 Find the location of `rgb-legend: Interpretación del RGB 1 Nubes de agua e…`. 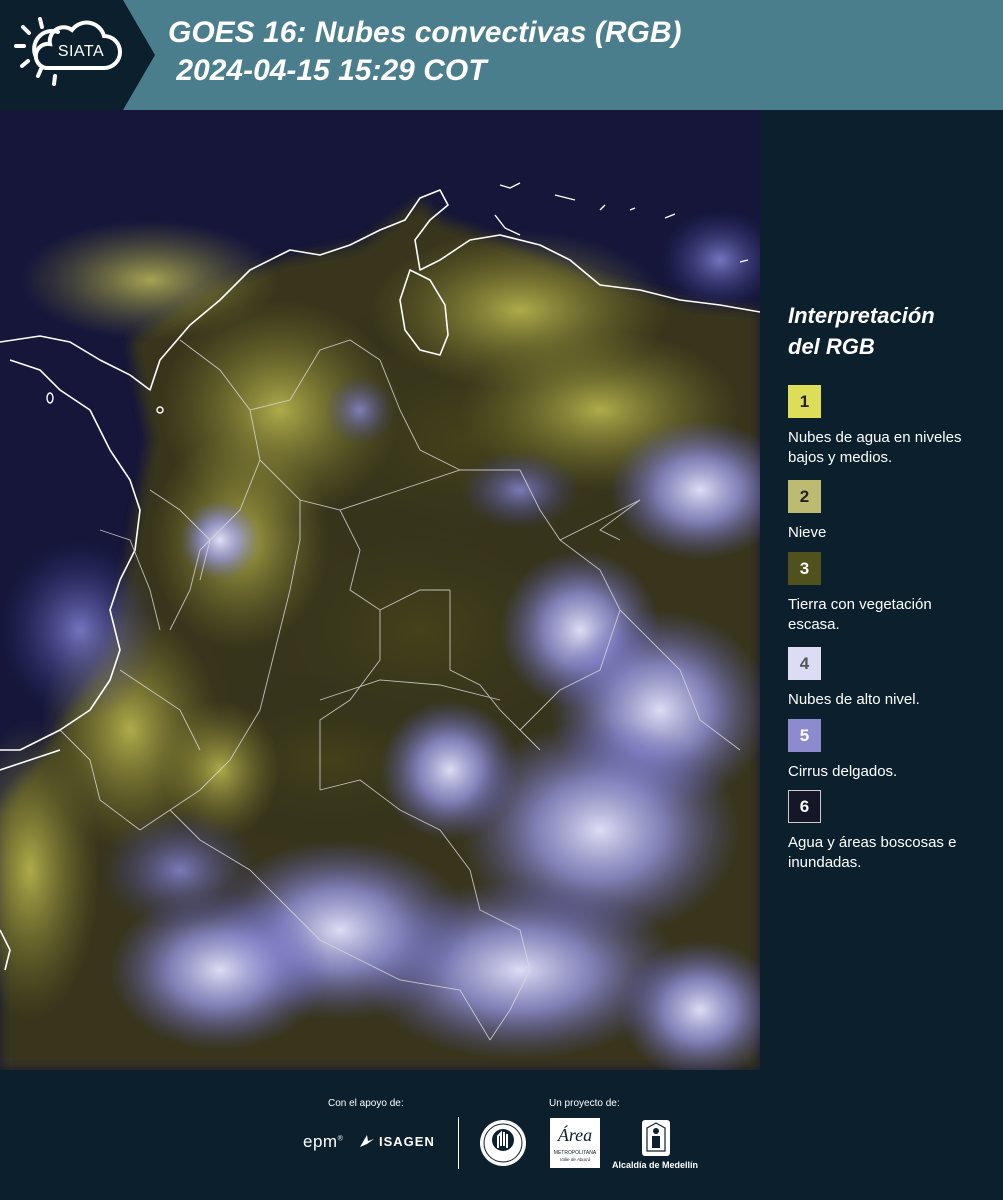

rgb-legend: Interpretación del RGB 1 Nubes de agua e… is located at coordinates (885, 585).